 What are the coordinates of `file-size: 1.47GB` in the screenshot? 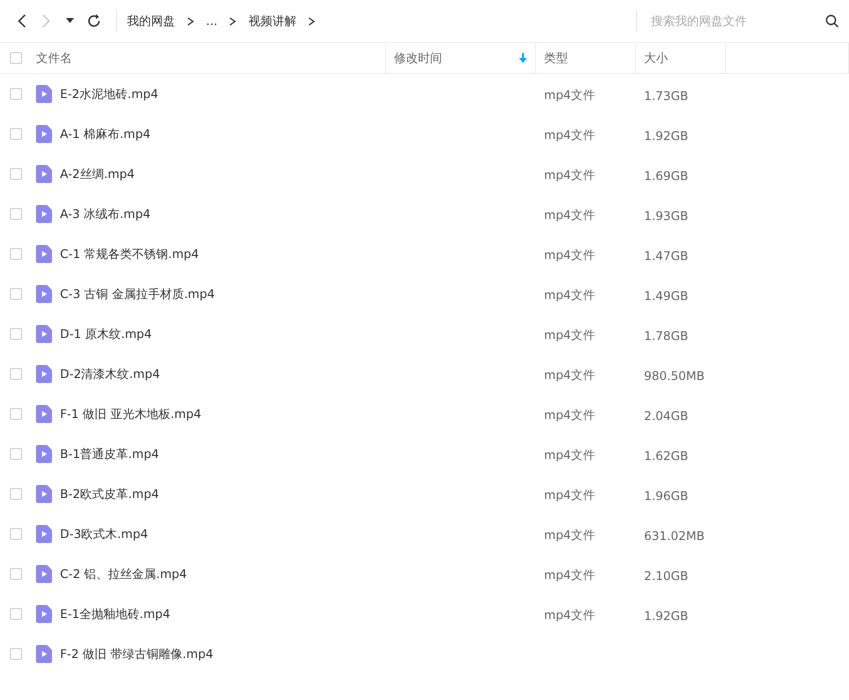 It's located at (665, 255).